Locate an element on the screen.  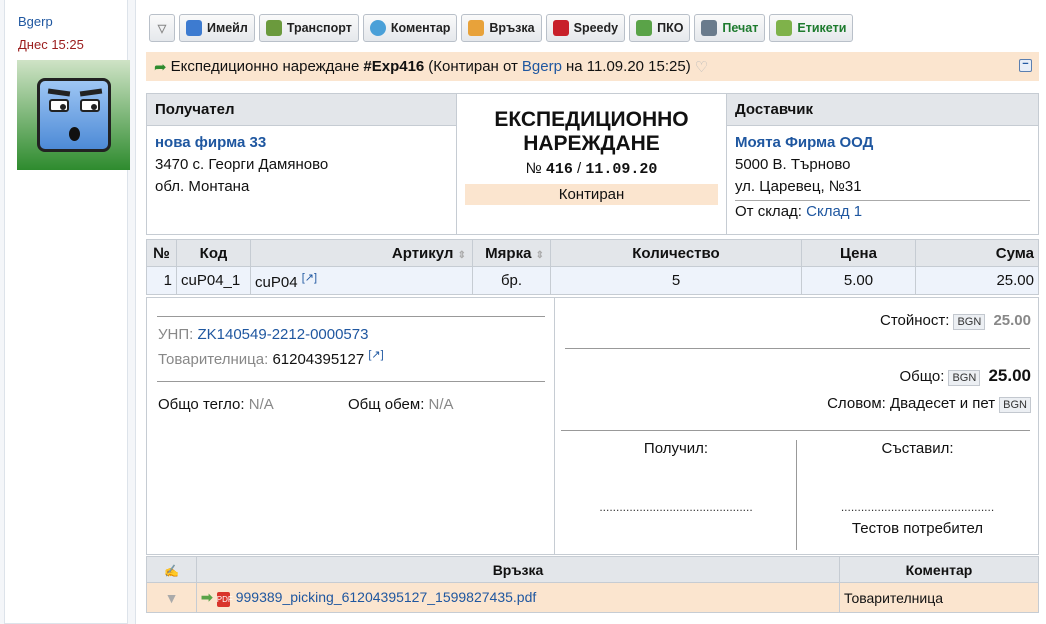
doc-heading-1: ЕКСПЕДИЦИОННО is located at coordinates (591, 119).